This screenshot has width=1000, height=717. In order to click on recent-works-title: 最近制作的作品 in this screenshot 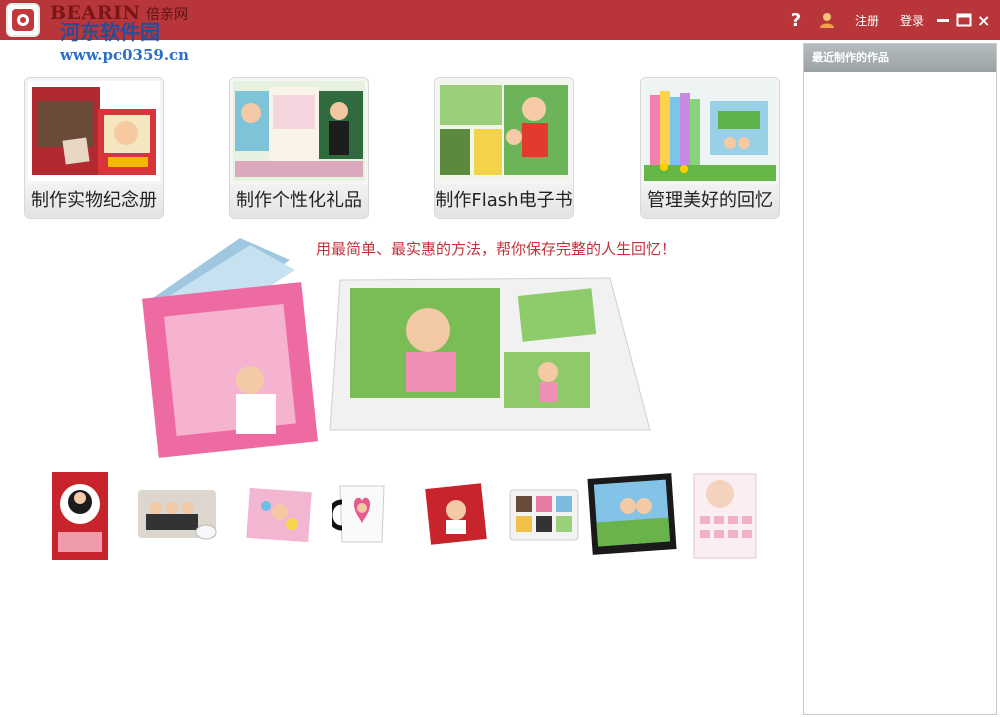, I will do `click(900, 58)`.